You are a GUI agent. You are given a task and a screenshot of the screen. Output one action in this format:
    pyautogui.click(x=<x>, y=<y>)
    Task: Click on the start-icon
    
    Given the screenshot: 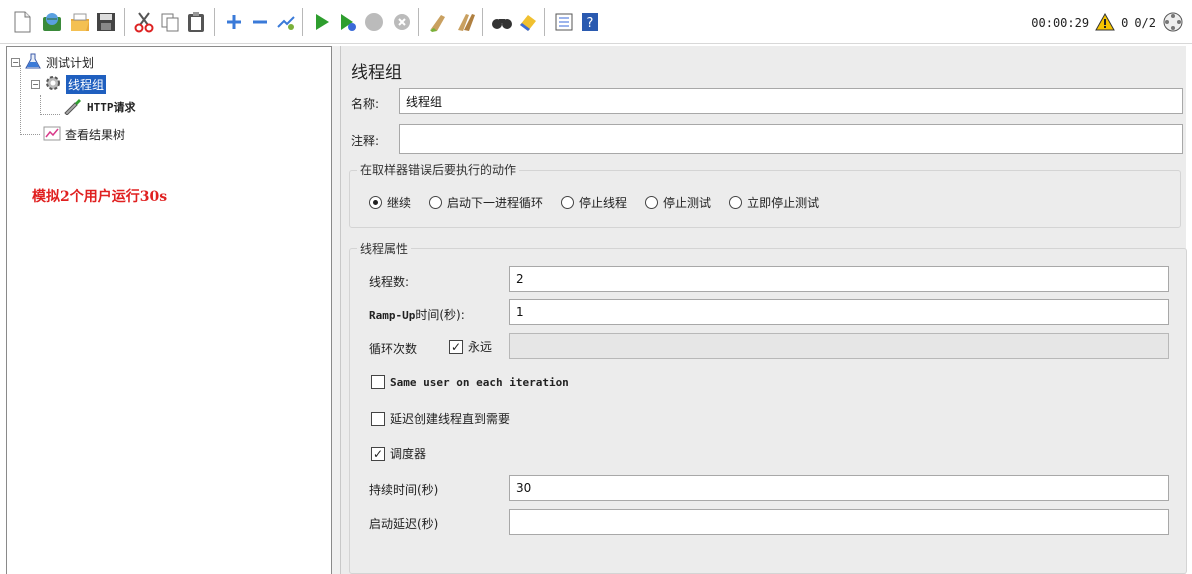 What is the action you would take?
    pyautogui.click(x=322, y=22)
    